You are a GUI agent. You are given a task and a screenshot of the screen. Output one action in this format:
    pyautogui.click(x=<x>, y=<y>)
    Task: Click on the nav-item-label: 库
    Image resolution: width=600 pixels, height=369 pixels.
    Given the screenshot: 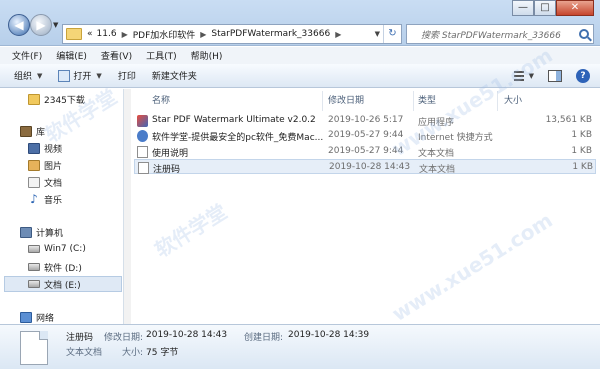 What is the action you would take?
    pyautogui.click(x=41, y=132)
    